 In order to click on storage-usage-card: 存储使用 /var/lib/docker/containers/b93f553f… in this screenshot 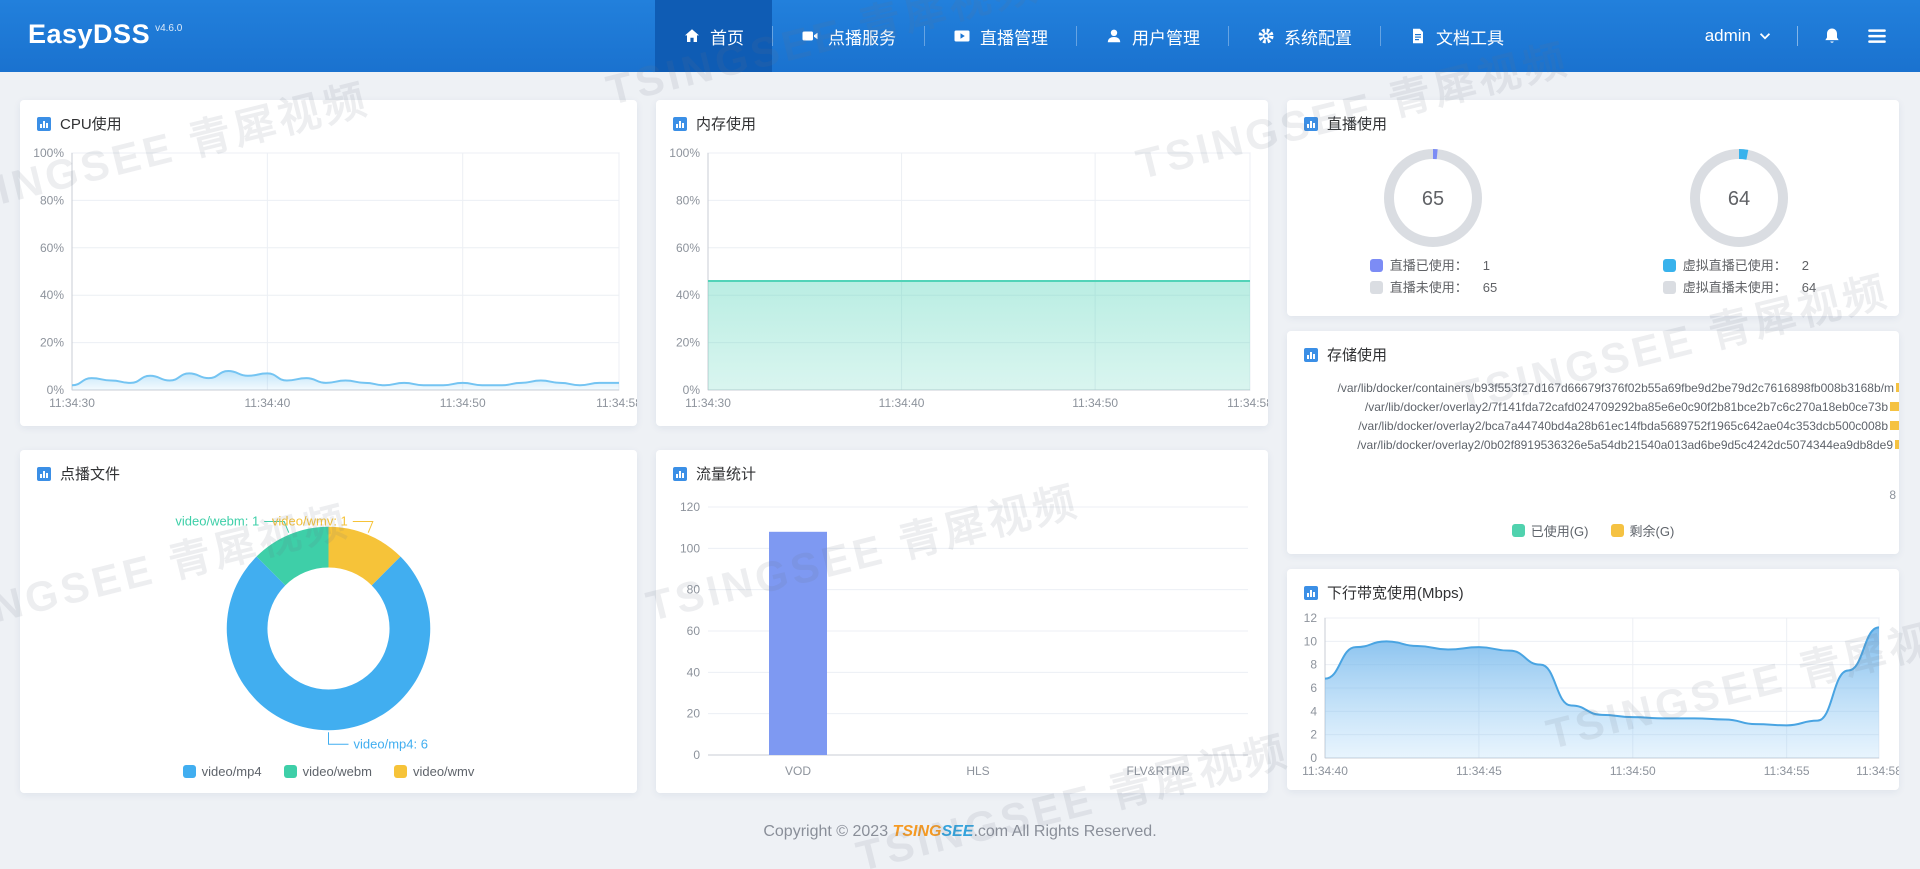, I will do `click(1593, 442)`.